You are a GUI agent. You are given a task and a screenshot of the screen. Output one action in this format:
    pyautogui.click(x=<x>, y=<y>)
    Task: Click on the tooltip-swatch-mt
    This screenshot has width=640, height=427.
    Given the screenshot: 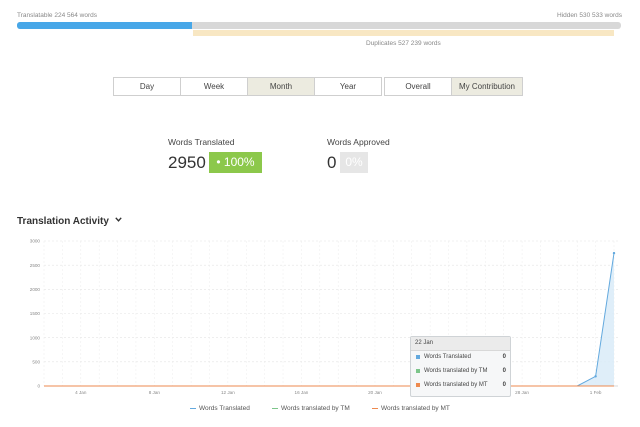 What is the action you would take?
    pyautogui.click(x=418, y=385)
    